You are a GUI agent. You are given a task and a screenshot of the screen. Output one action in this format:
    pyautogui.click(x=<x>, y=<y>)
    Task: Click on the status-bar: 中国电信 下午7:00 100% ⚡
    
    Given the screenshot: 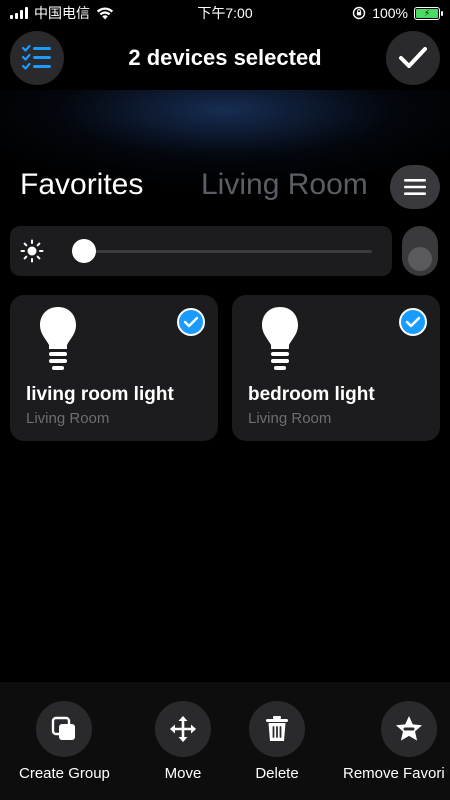 What is the action you would take?
    pyautogui.click(x=225, y=13)
    